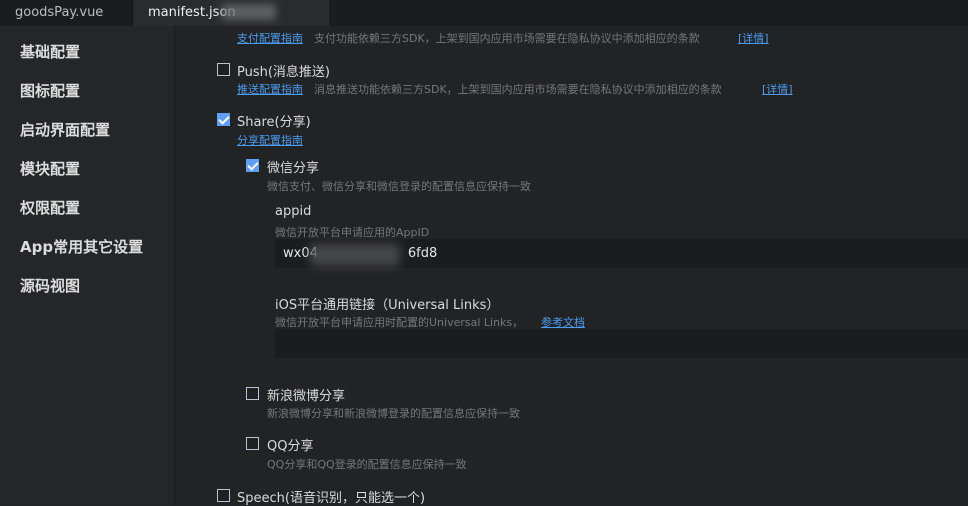 This screenshot has height=506, width=968. I want to click on sidebar-item-app-other: App常用其它设置, so click(81, 247).